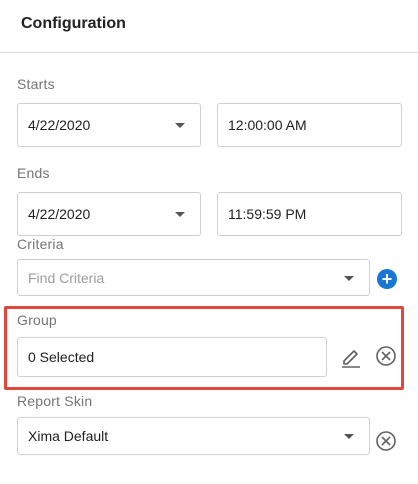 The height and width of the screenshot is (484, 418). What do you see at coordinates (351, 357) in the screenshot?
I see `pencil-icon` at bounding box center [351, 357].